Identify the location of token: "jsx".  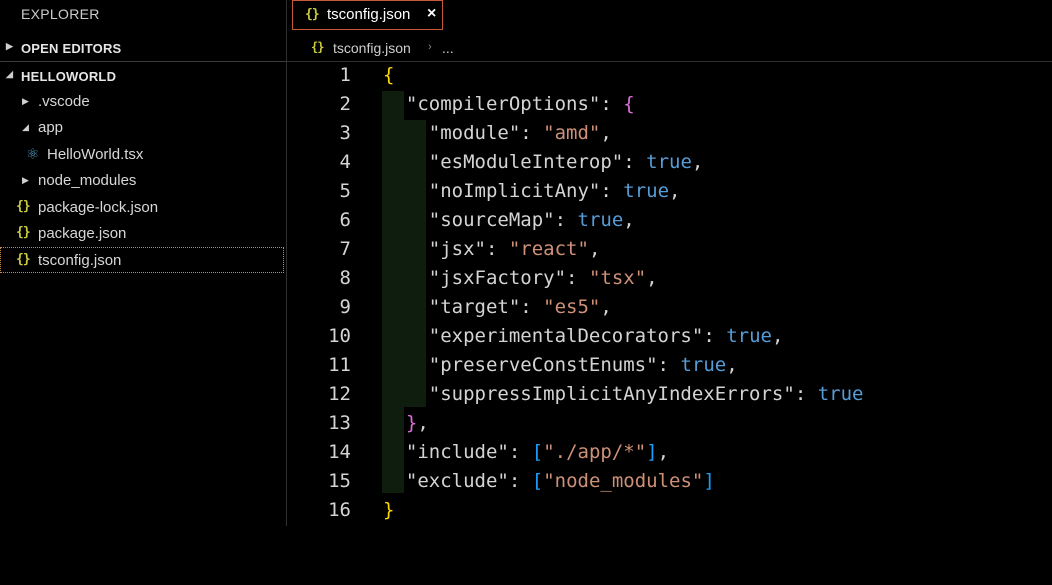
(457, 249).